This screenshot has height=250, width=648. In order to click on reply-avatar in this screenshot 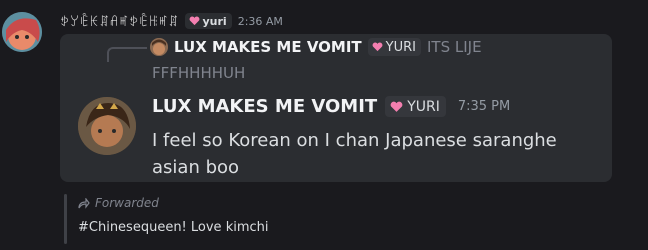, I will do `click(159, 47)`.